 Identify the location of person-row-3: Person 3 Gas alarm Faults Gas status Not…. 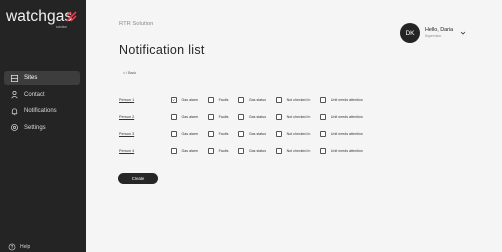
(246, 134).